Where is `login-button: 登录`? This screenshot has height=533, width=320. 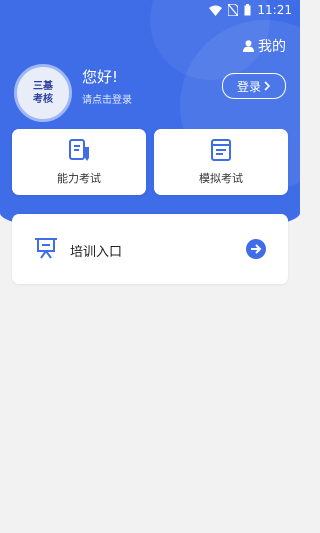
login-button: 登录 is located at coordinates (254, 86).